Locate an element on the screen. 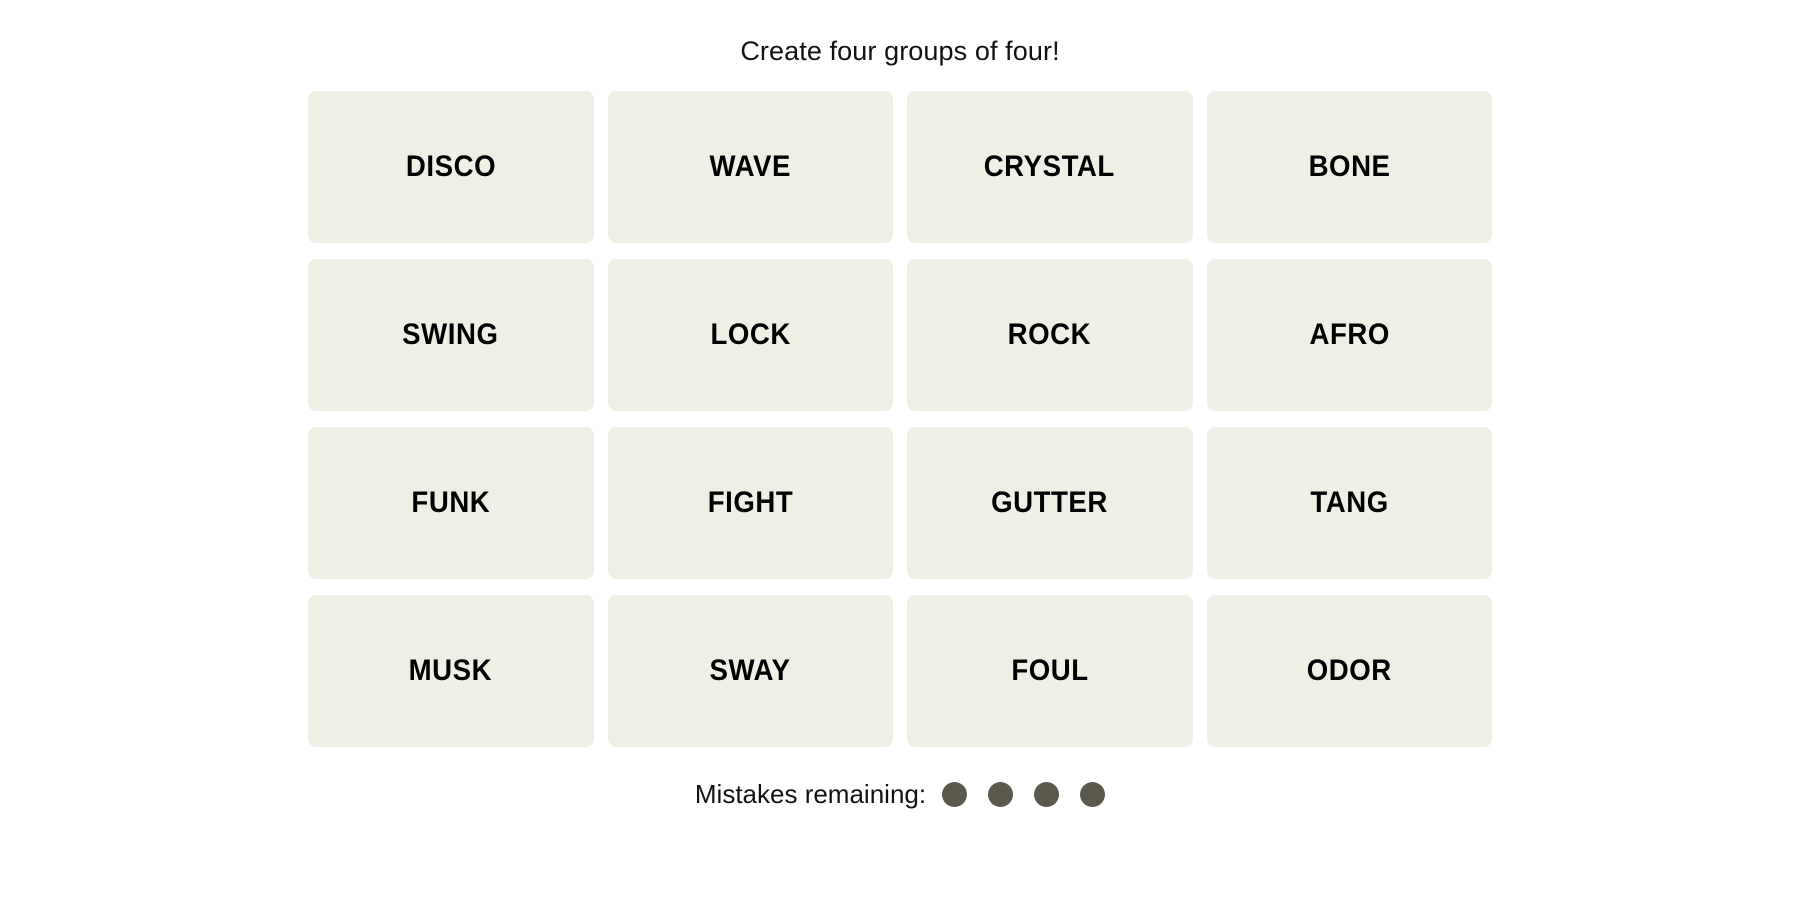 This screenshot has height=900, width=1800. word-tile-label: AFRO is located at coordinates (1349, 334).